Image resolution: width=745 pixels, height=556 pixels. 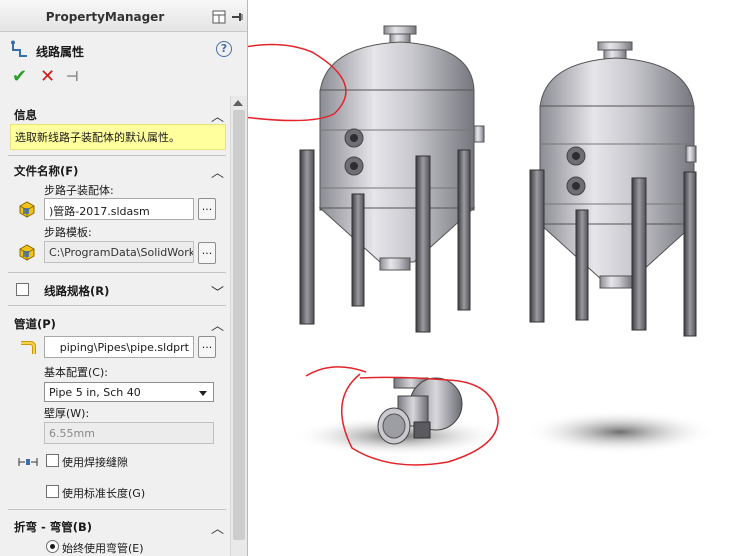 What do you see at coordinates (620, 432) in the screenshot?
I see `shadow-right` at bounding box center [620, 432].